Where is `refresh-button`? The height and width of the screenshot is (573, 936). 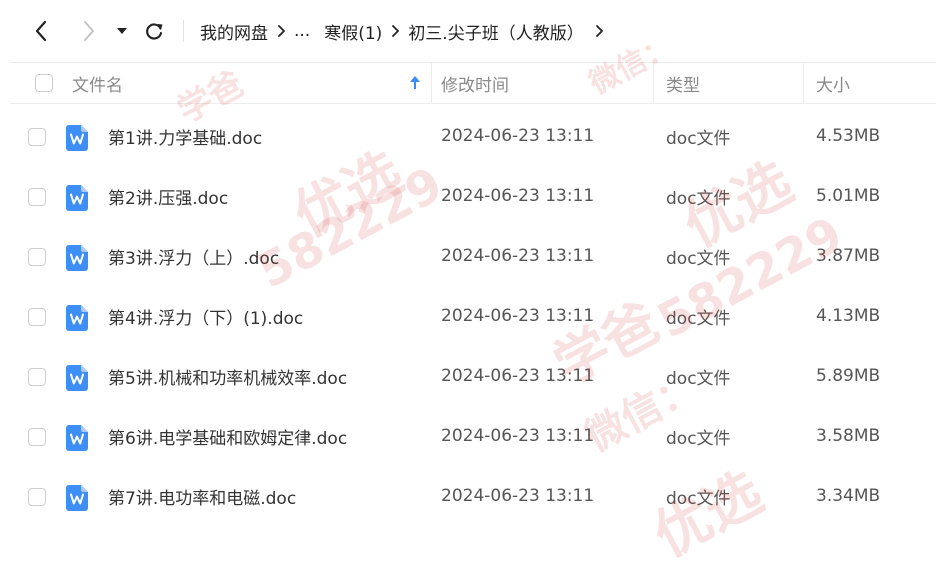
refresh-button is located at coordinates (154, 31).